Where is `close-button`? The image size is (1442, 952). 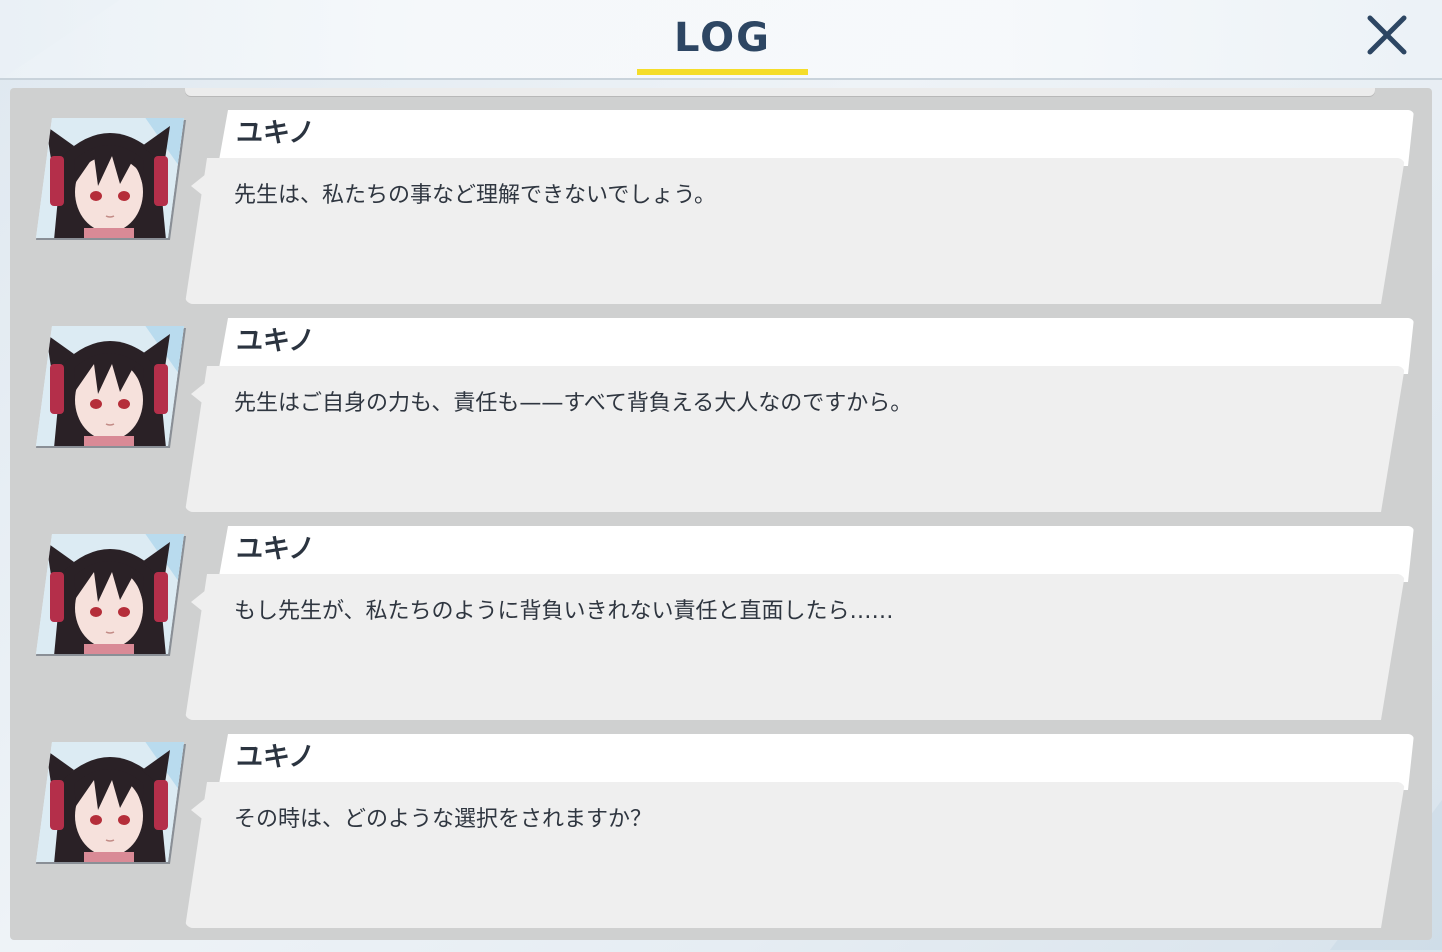 close-button is located at coordinates (1387, 35).